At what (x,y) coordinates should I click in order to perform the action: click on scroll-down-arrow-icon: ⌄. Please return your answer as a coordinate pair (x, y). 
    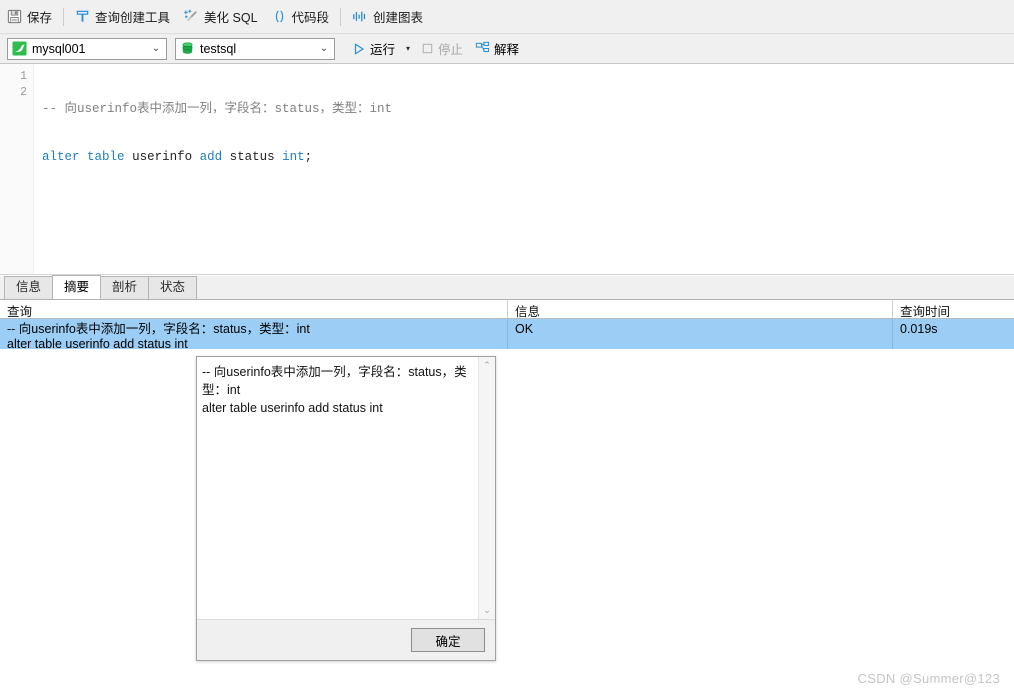
    Looking at the image, I should click on (487, 610).